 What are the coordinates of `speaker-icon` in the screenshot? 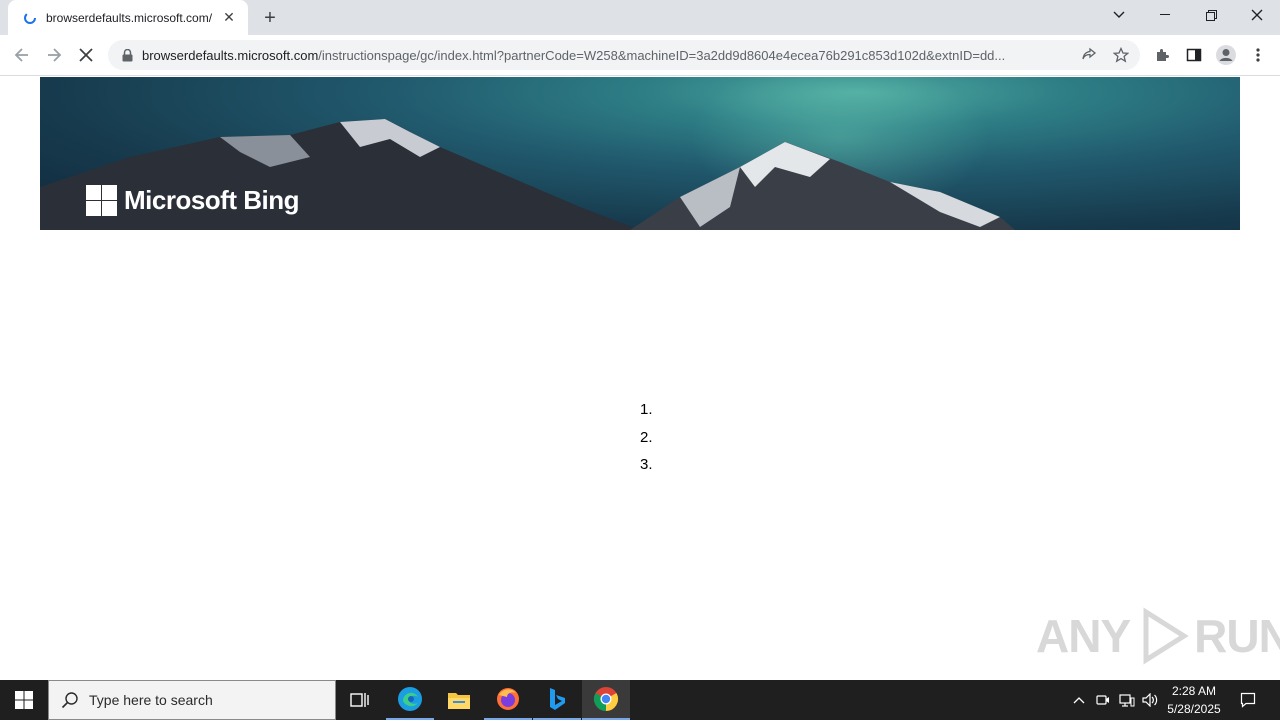 It's located at (1150, 700).